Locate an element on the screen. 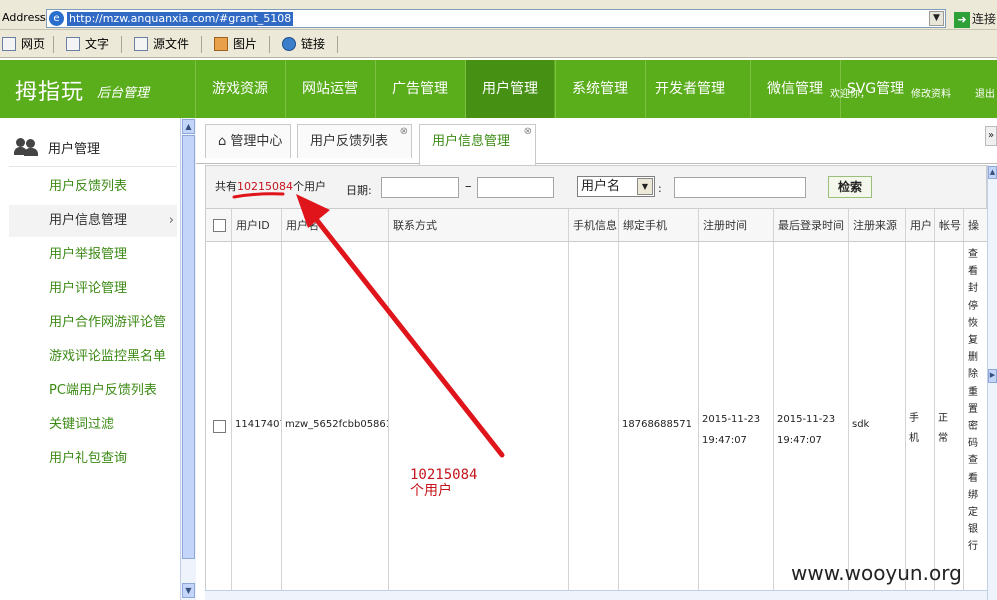 This screenshot has width=997, height=600. sidebar-item-partner-game-comments: 用户合作网游评论管 is located at coordinates (93, 323).